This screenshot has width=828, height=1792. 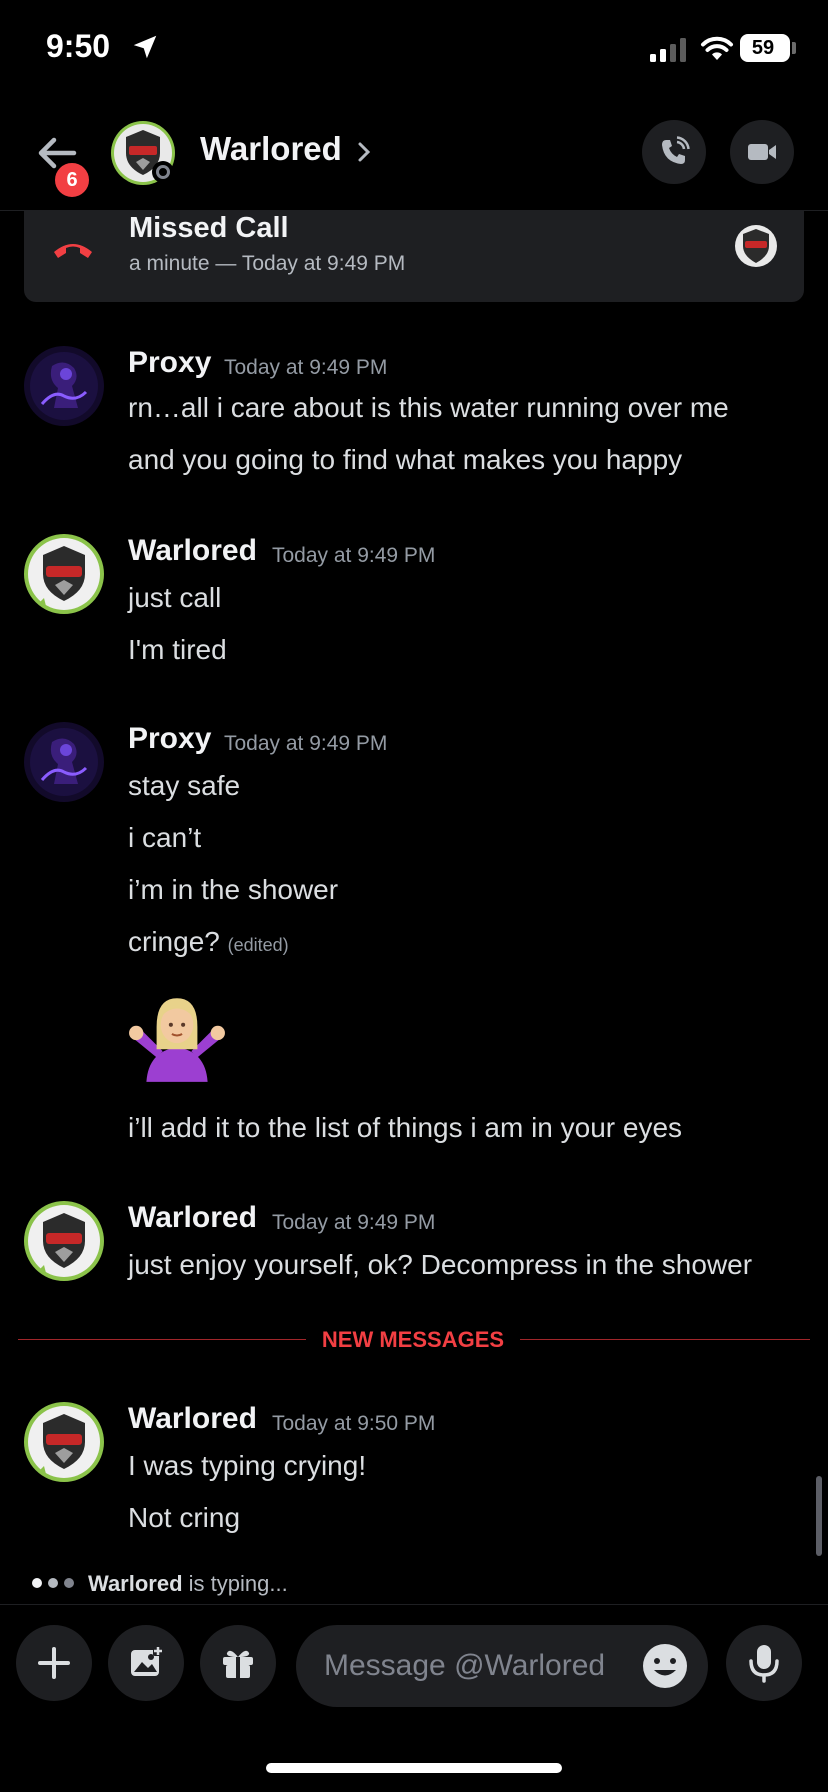 I want to click on status-time: 9:50, so click(x=78, y=46).